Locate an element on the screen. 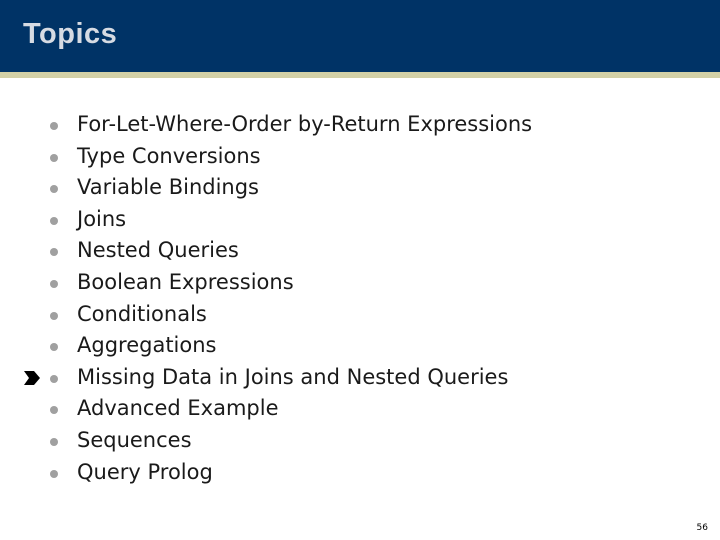 The image size is (720, 540). arrow-pointer-icon is located at coordinates (32, 377).